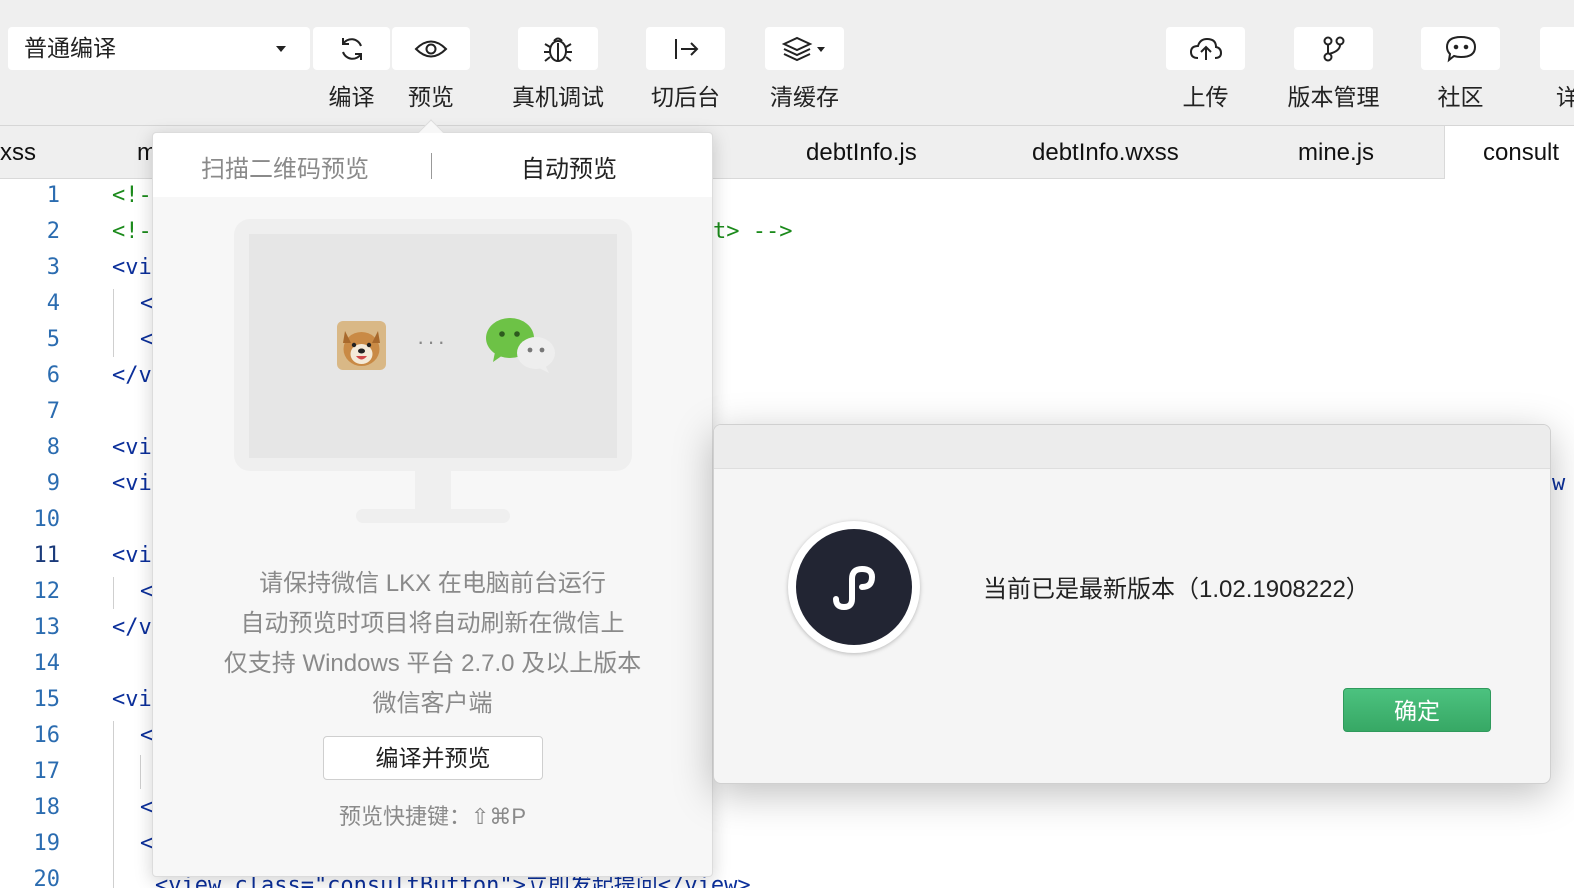 The width and height of the screenshot is (1574, 888). What do you see at coordinates (433, 491) in the screenshot?
I see `monitor-stand` at bounding box center [433, 491].